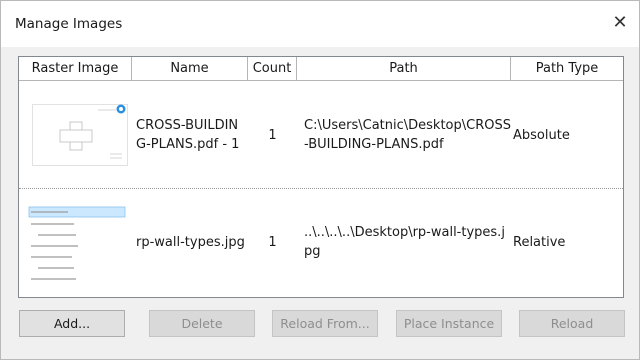 The height and width of the screenshot is (360, 640). Describe the element at coordinates (449, 323) in the screenshot. I see `place-instance-button: Place Instance` at that location.